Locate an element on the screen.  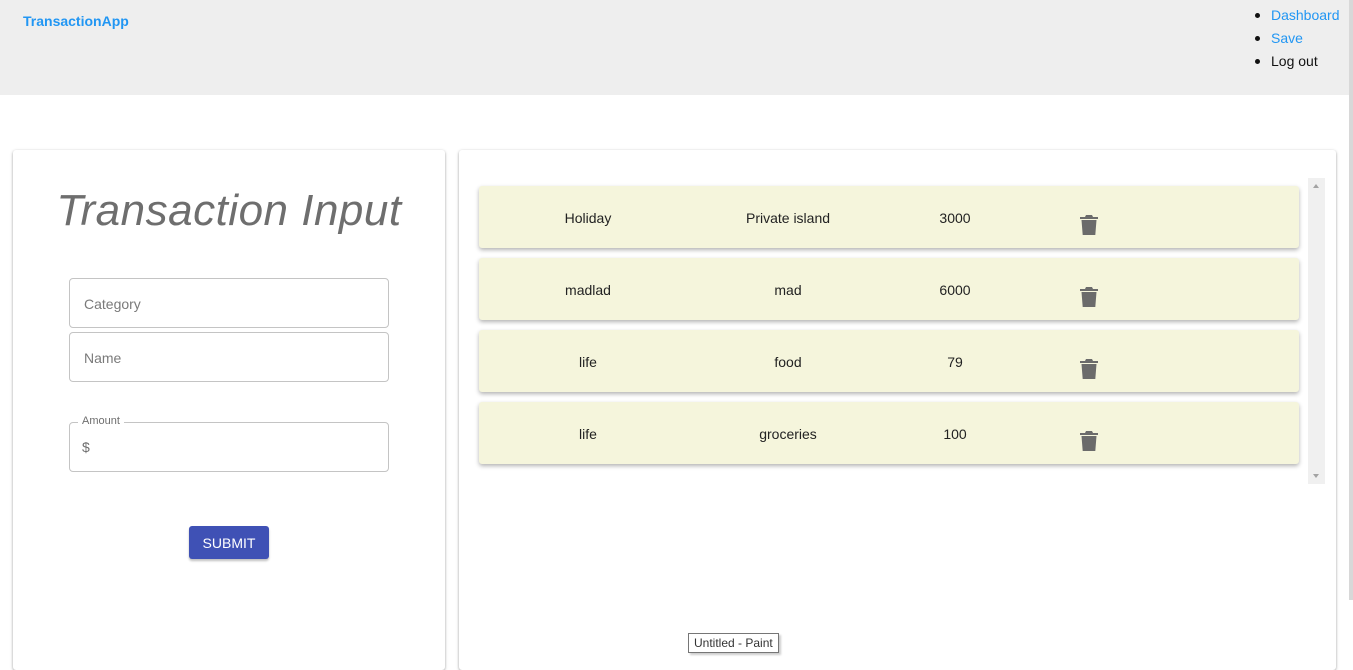
submit-button: SUBMIT is located at coordinates (229, 542).